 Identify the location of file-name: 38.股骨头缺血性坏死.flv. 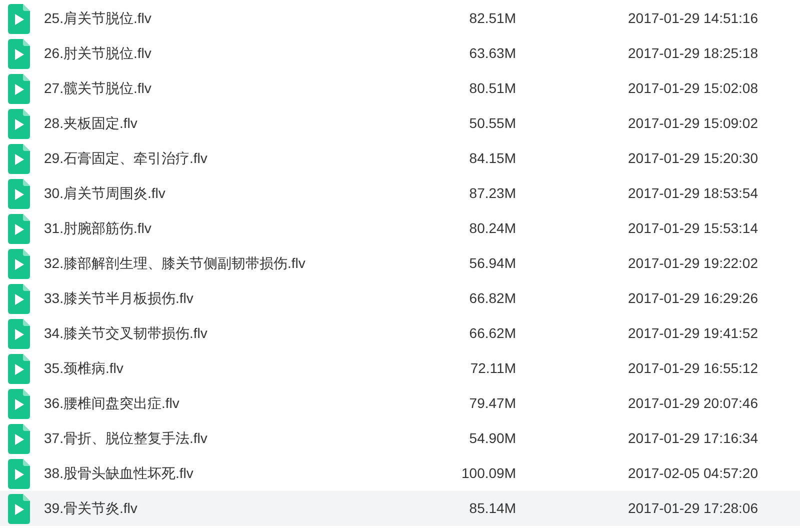
(119, 473).